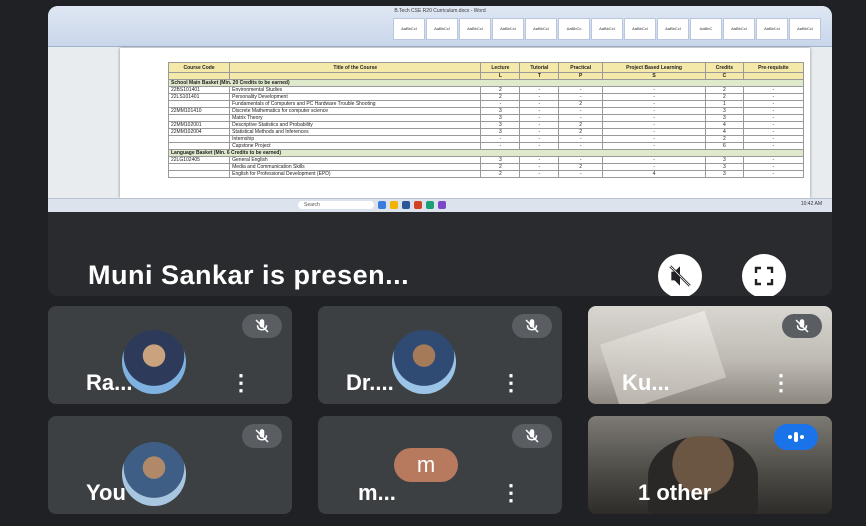  What do you see at coordinates (199, 125) in the screenshot?
I see `table-cell: 22MM102001` at bounding box center [199, 125].